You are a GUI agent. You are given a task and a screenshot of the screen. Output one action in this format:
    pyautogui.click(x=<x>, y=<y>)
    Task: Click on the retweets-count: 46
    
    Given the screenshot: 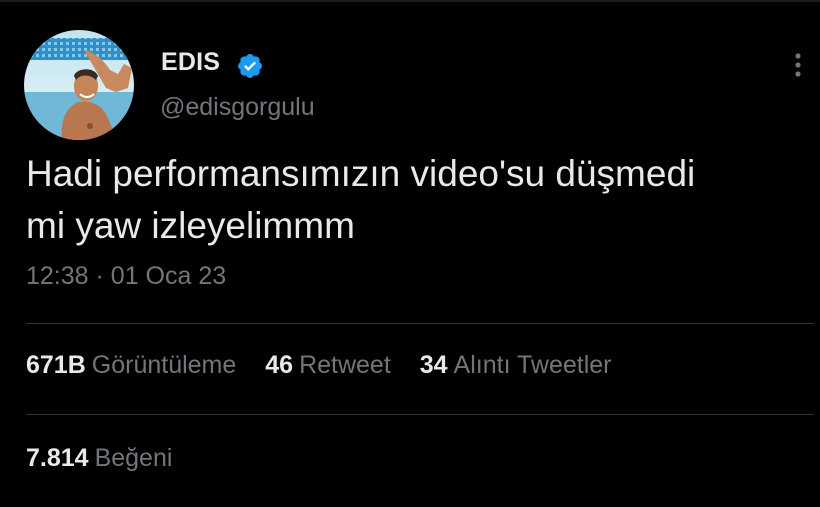 What is the action you would take?
    pyautogui.click(x=279, y=365)
    